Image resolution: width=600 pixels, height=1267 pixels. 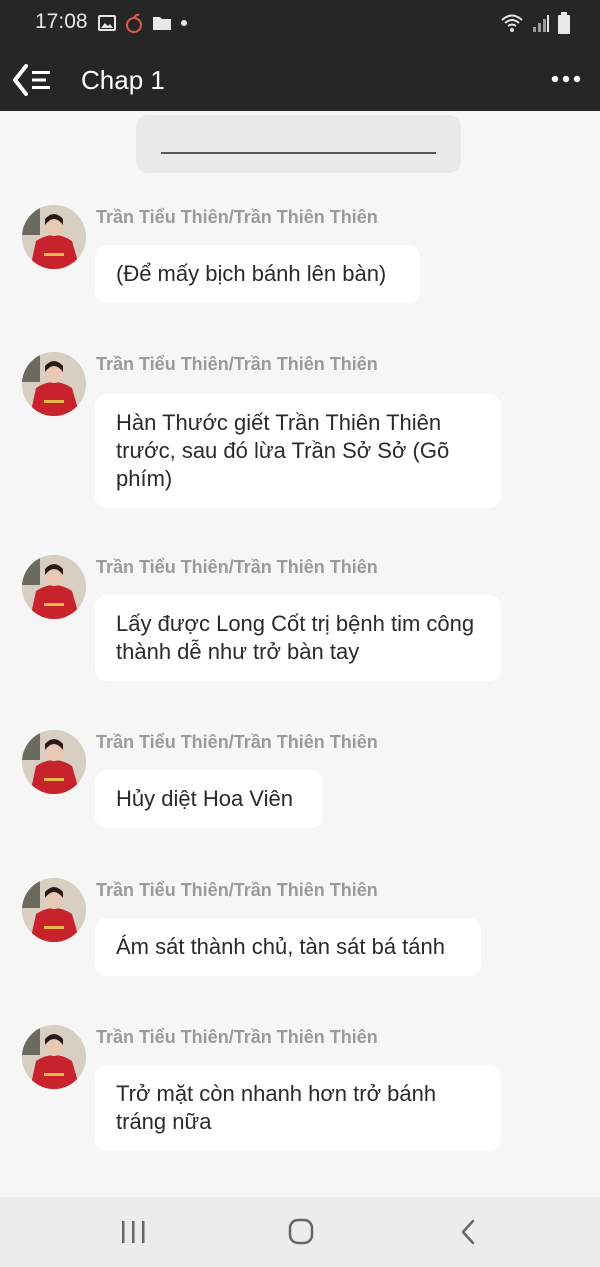 What do you see at coordinates (512, 23) in the screenshot?
I see `wifi-icon` at bounding box center [512, 23].